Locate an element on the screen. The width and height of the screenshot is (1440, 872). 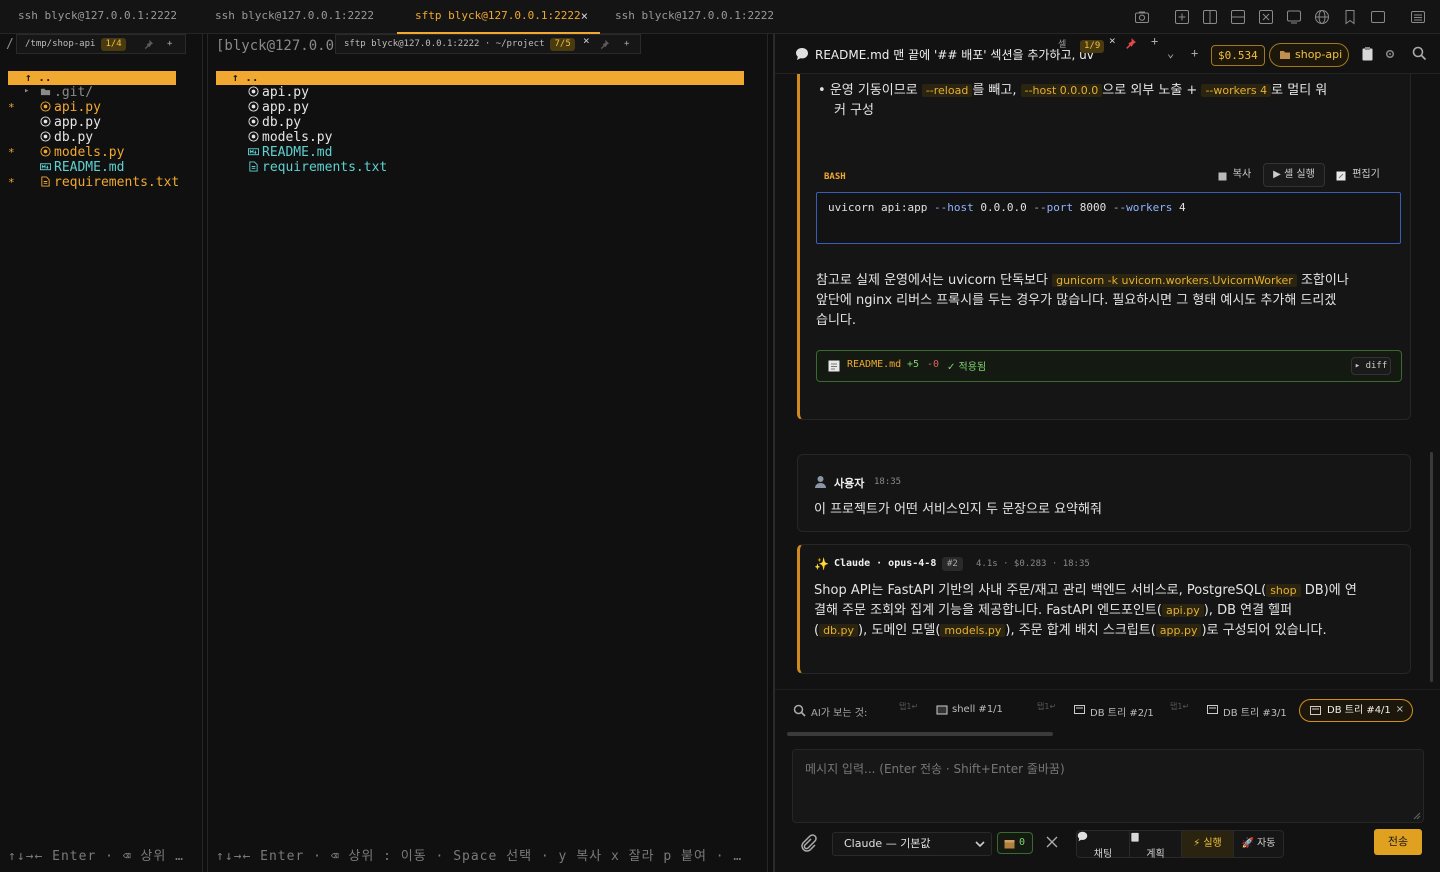
chevron-down-icon: ⌄ is located at coordinates (1170, 53).